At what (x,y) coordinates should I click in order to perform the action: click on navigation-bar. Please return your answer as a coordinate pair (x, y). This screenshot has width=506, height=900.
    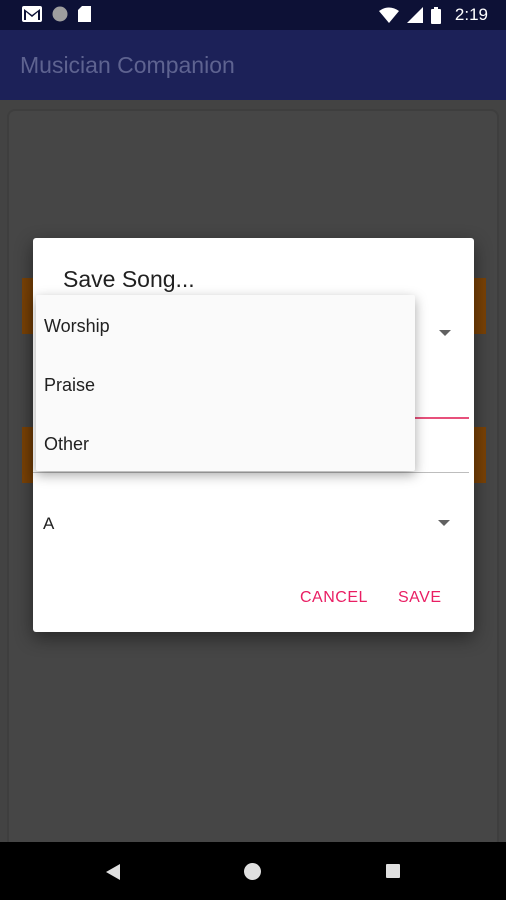
    Looking at the image, I should click on (253, 871).